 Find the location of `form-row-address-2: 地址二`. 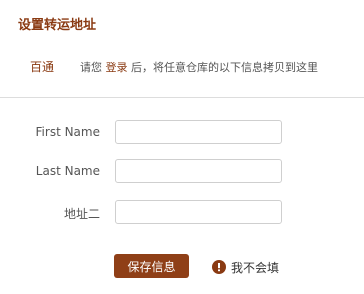

form-row-address-2: 地址二 is located at coordinates (182, 213).